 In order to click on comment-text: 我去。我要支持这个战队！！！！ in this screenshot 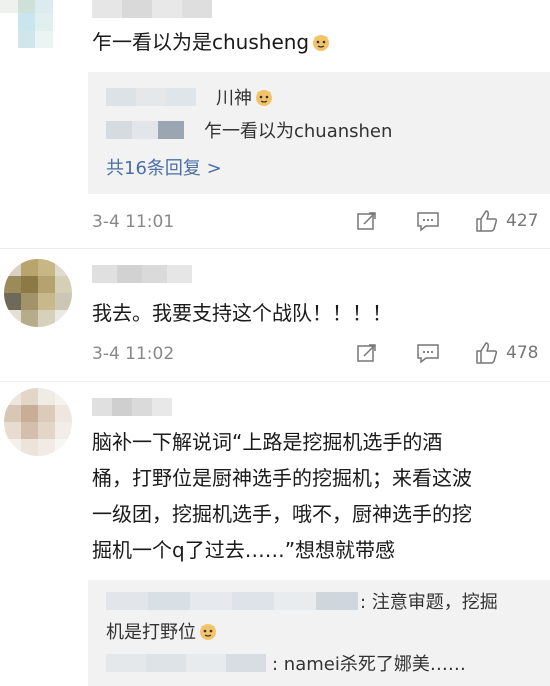, I will do `click(242, 313)`.